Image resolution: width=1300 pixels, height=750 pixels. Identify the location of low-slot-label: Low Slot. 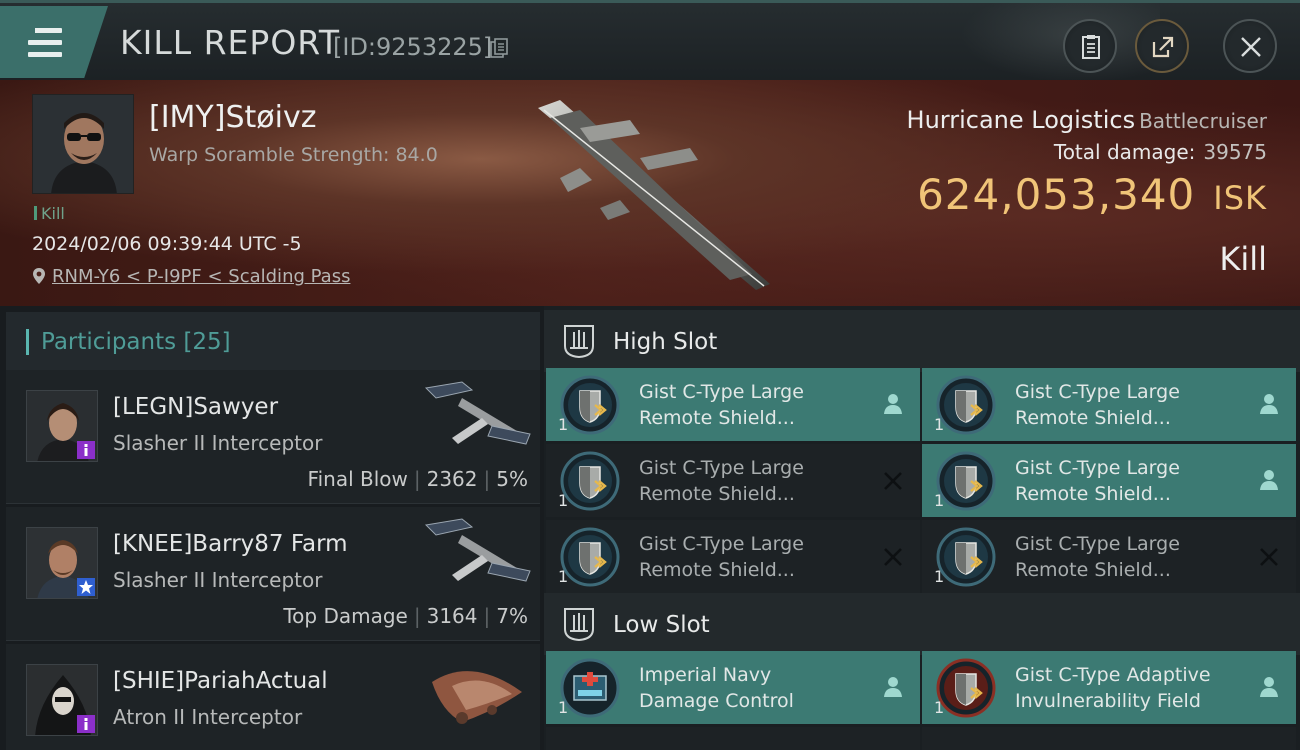
(661, 625).